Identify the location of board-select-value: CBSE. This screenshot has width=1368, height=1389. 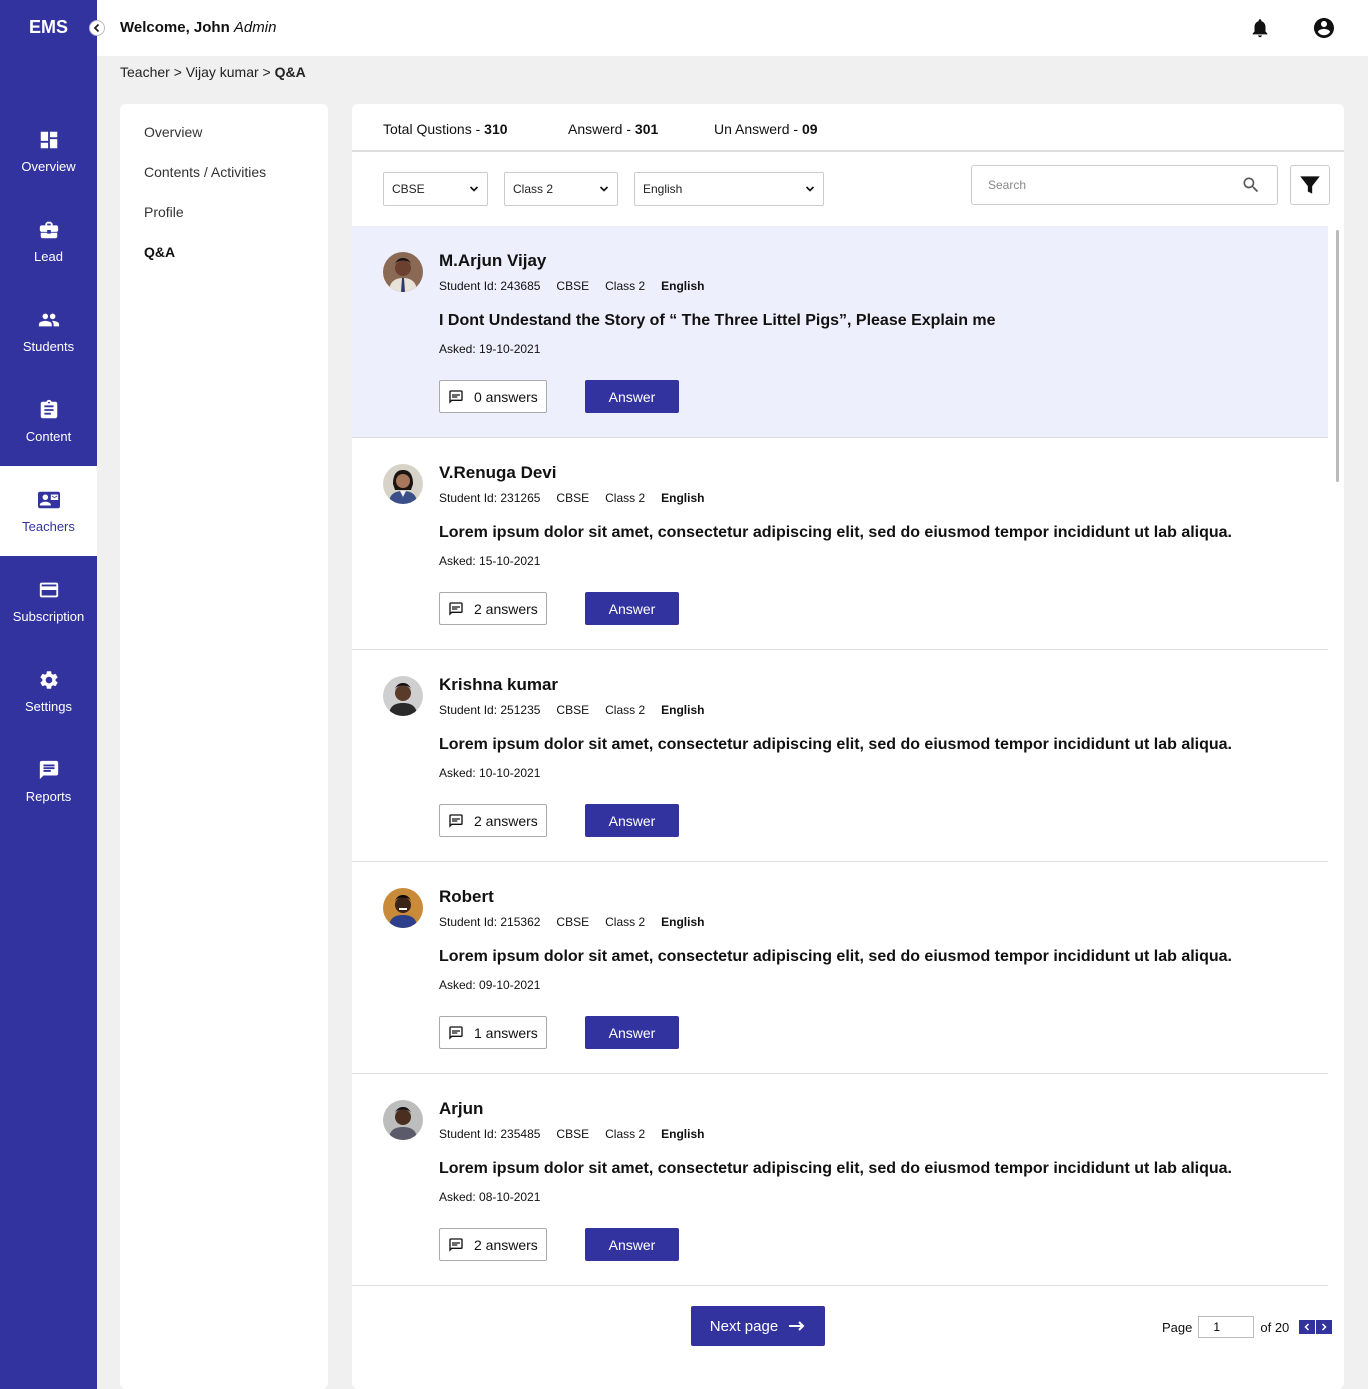
(408, 189).